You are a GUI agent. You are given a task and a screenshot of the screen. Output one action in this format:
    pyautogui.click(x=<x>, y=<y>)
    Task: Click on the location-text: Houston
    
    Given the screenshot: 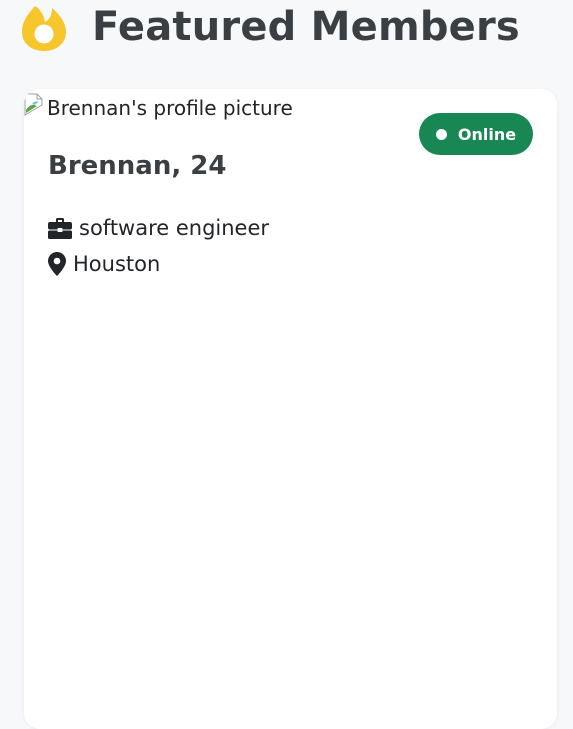 What is the action you would take?
    pyautogui.click(x=117, y=264)
    